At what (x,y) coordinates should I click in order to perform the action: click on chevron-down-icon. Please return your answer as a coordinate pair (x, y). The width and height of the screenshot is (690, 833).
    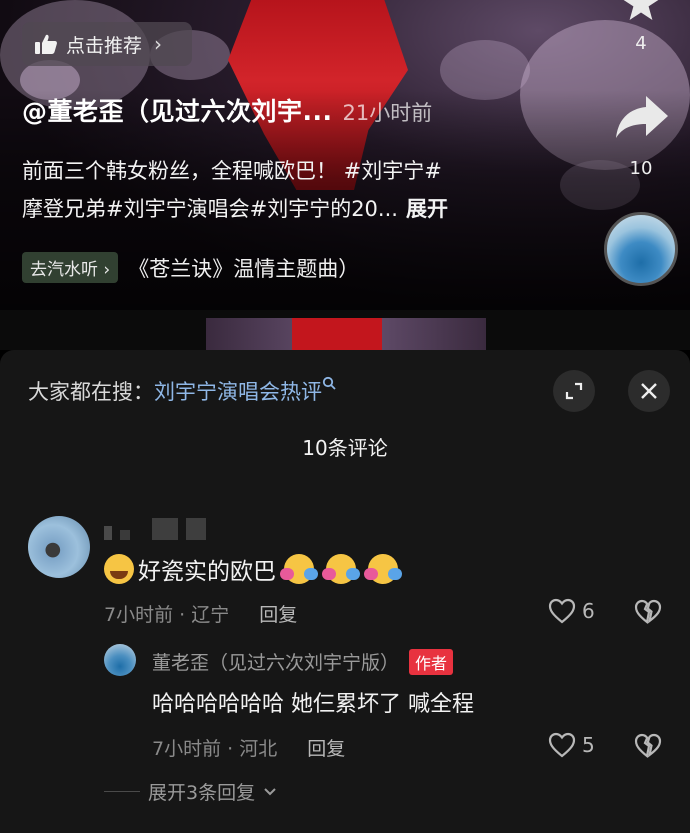
    Looking at the image, I should click on (270, 791).